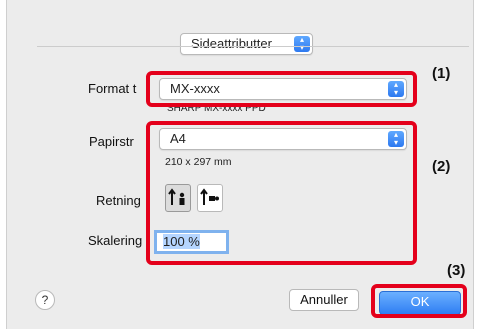 The image size is (478, 329). What do you see at coordinates (111, 141) in the screenshot?
I see `paper-label: Papirstr` at bounding box center [111, 141].